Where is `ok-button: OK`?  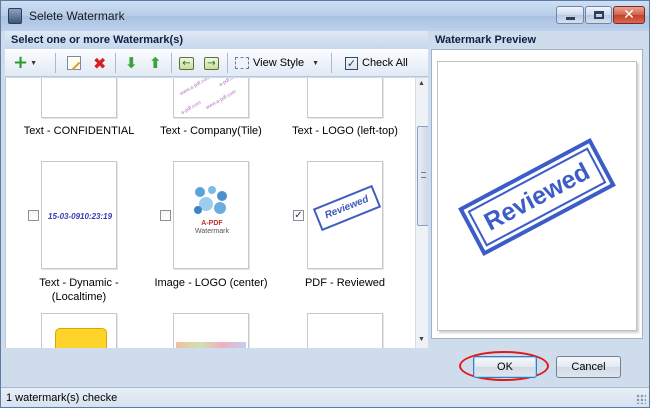
ok-button: OK is located at coordinates (505, 367).